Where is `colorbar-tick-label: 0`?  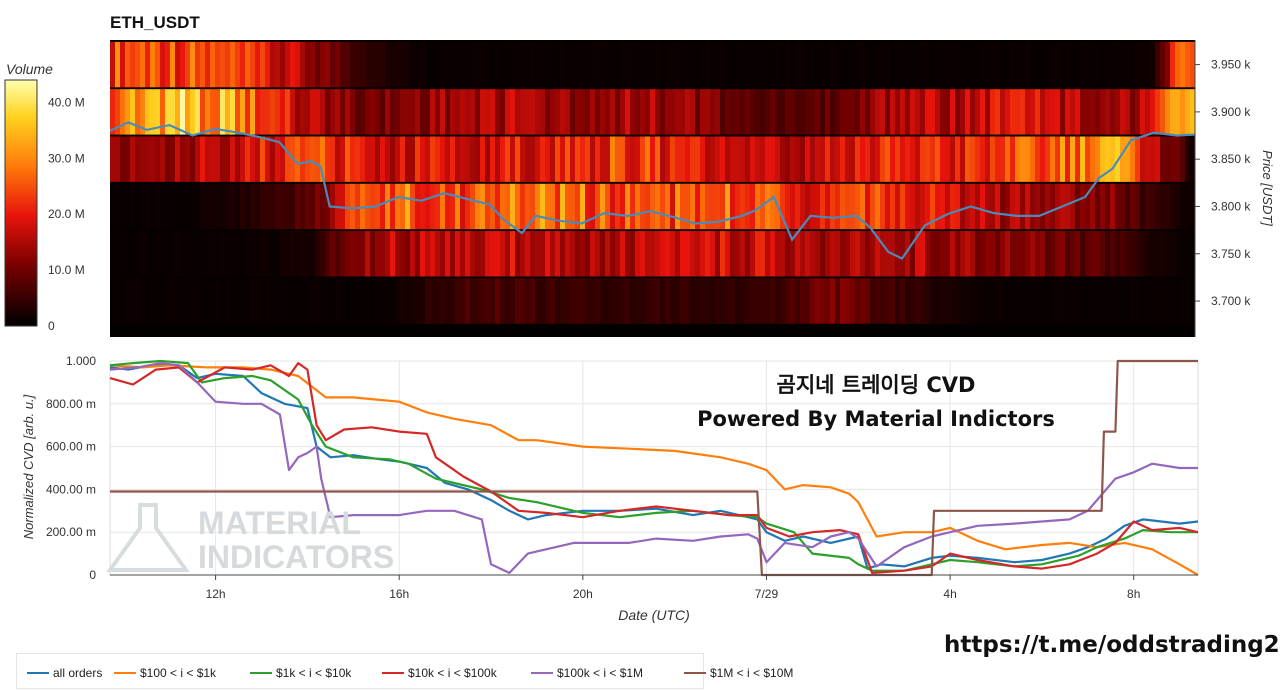 colorbar-tick-label: 0 is located at coordinates (51, 326).